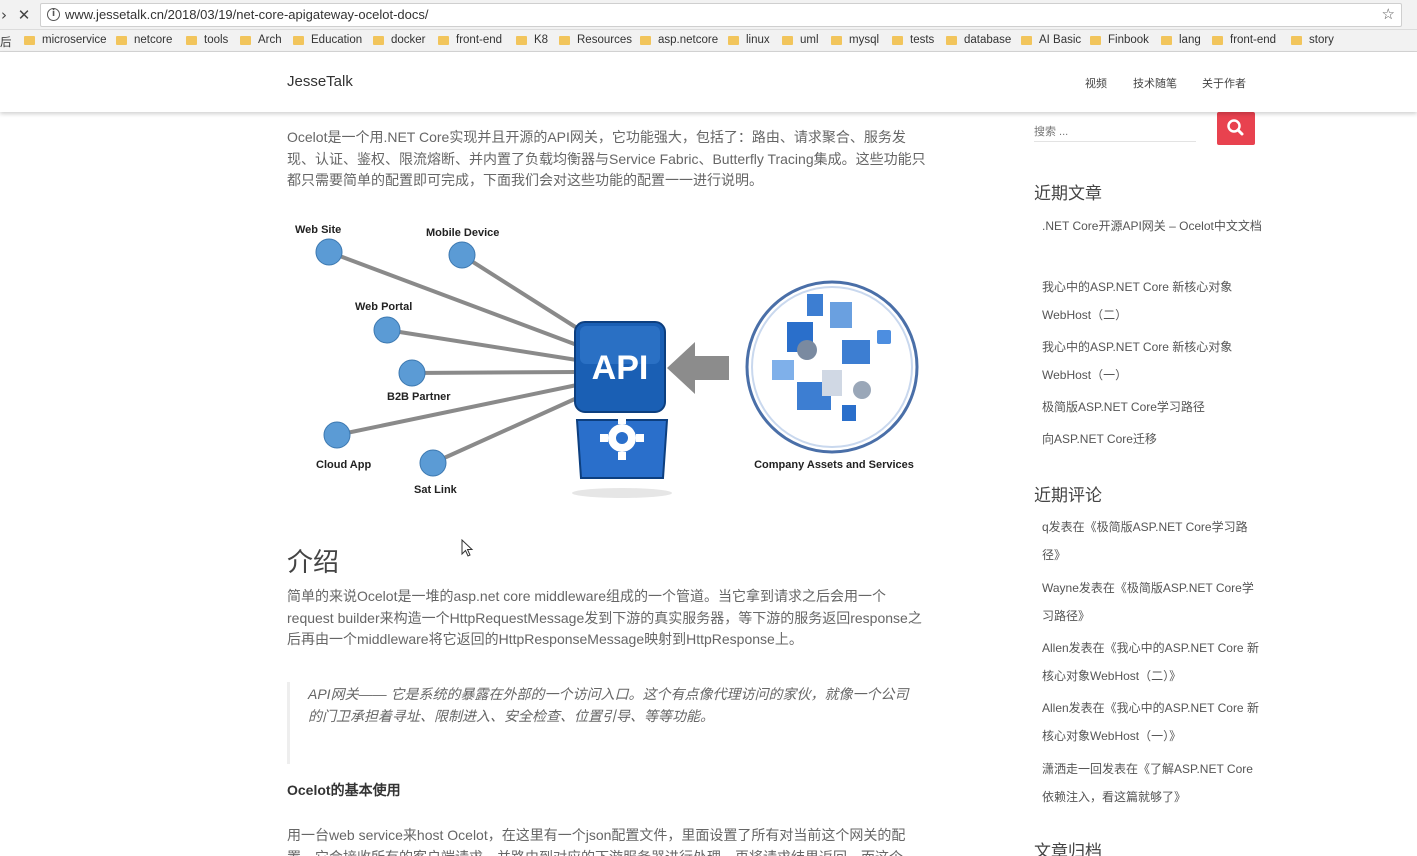 The image size is (1417, 856). I want to click on mouse-cursor-icon, so click(467, 548).